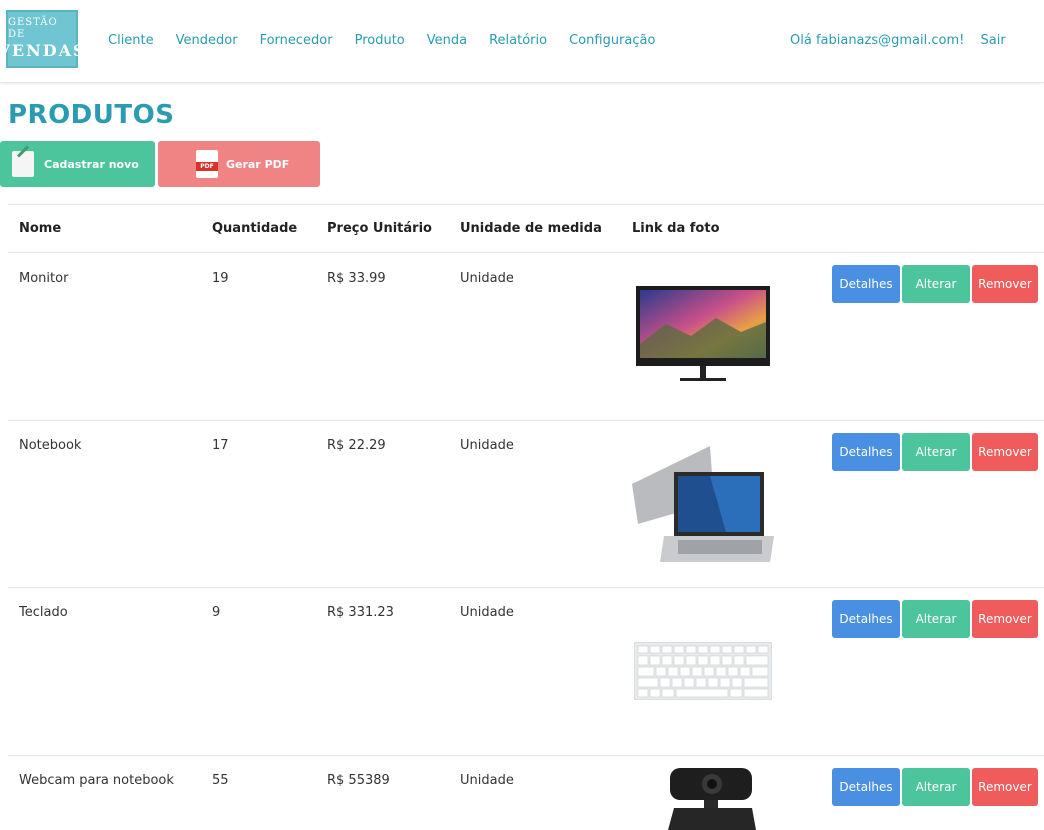  Describe the element at coordinates (379, 228) in the screenshot. I see `header-preco: Preço Unitário` at that location.